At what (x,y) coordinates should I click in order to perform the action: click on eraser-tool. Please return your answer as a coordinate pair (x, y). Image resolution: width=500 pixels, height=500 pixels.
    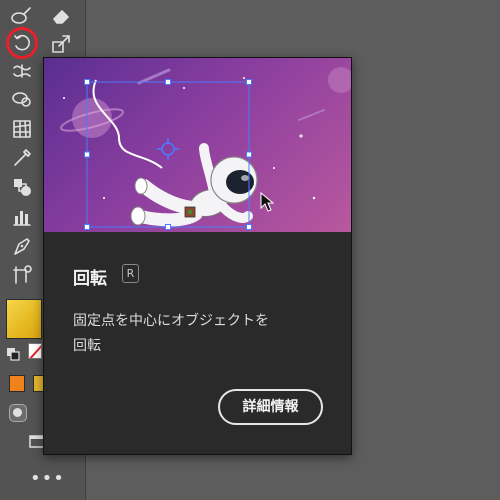
    Looking at the image, I should click on (61, 16).